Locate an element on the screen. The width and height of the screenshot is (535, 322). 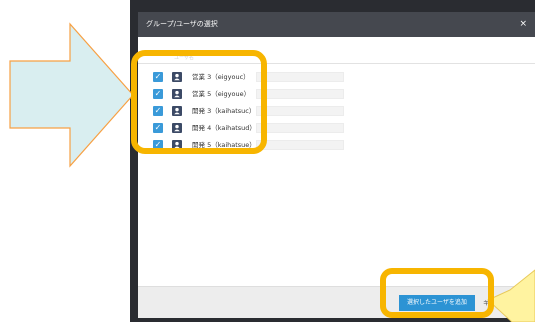
user-list-highlight is located at coordinates (199, 102).